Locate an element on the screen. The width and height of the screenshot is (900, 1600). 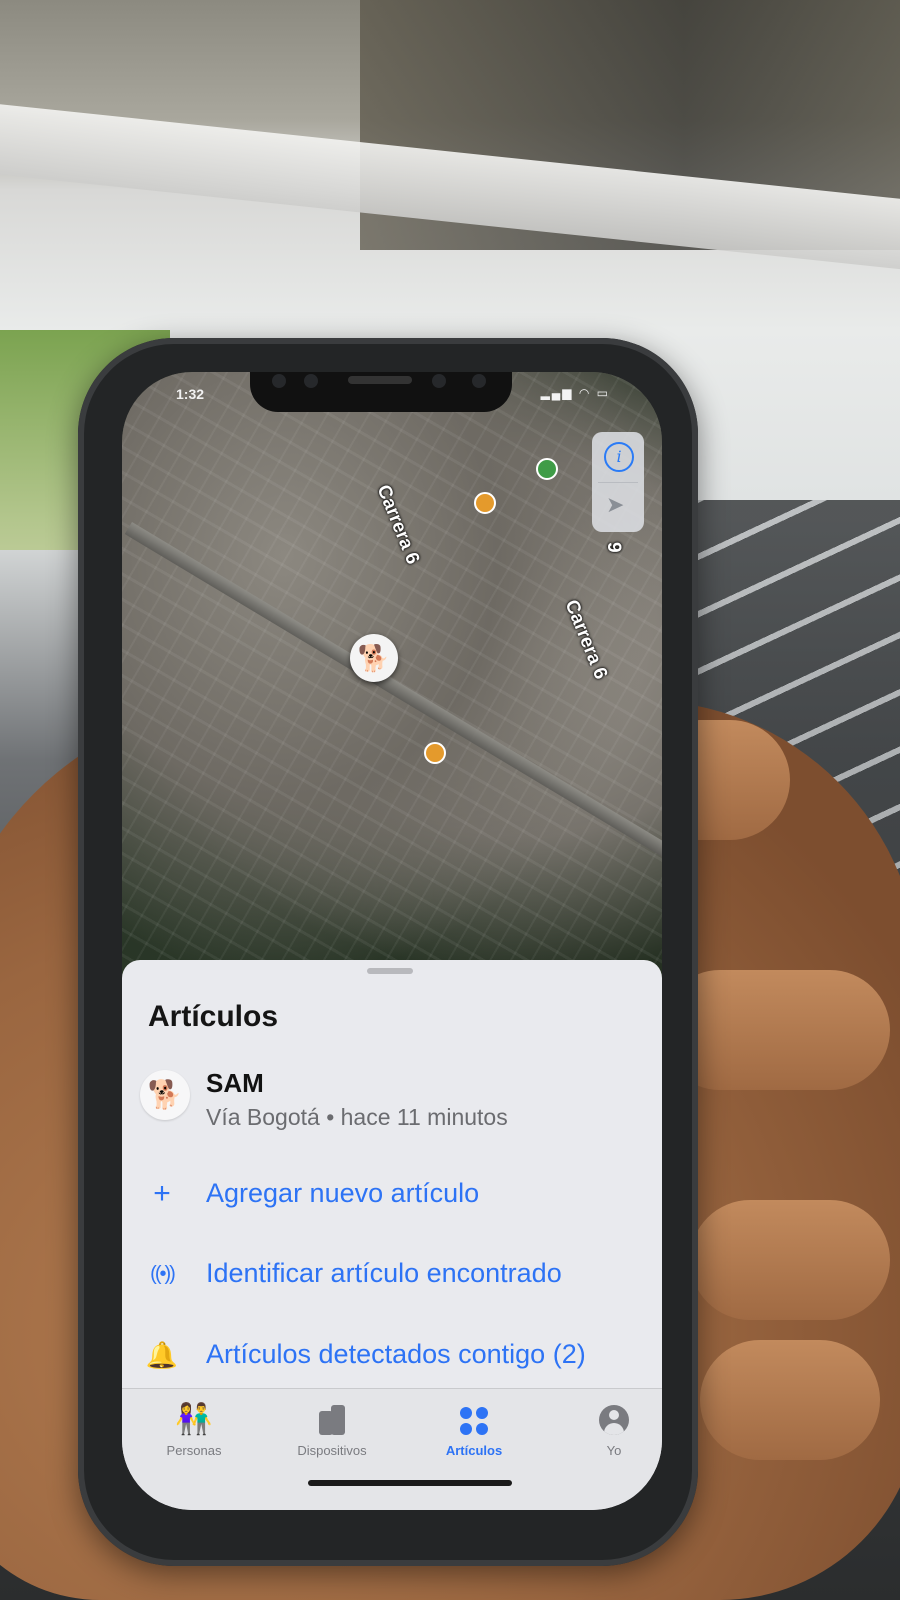
identify-item-button: ((•)) Identificar artículo encontrado is located at coordinates (394, 1277).